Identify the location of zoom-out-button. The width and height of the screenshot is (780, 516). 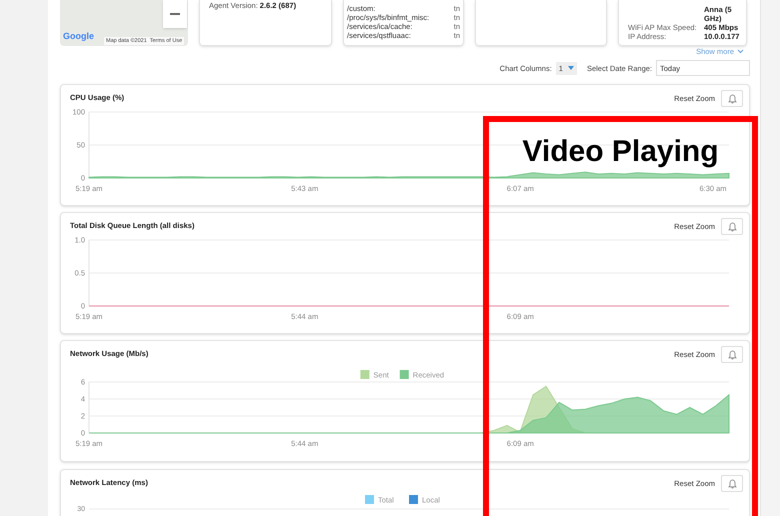
(175, 14).